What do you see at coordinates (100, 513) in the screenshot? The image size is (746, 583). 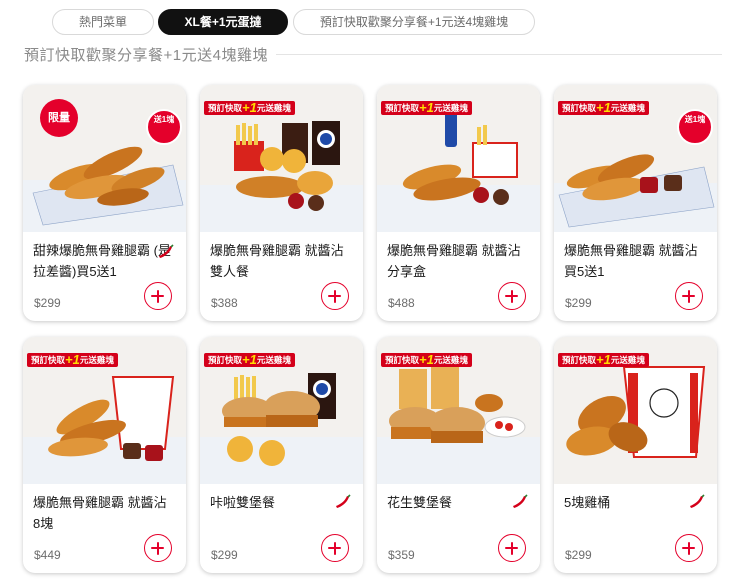 I see `product-name: 爆脆無骨雞腿霸 就醬沾 8塊` at bounding box center [100, 513].